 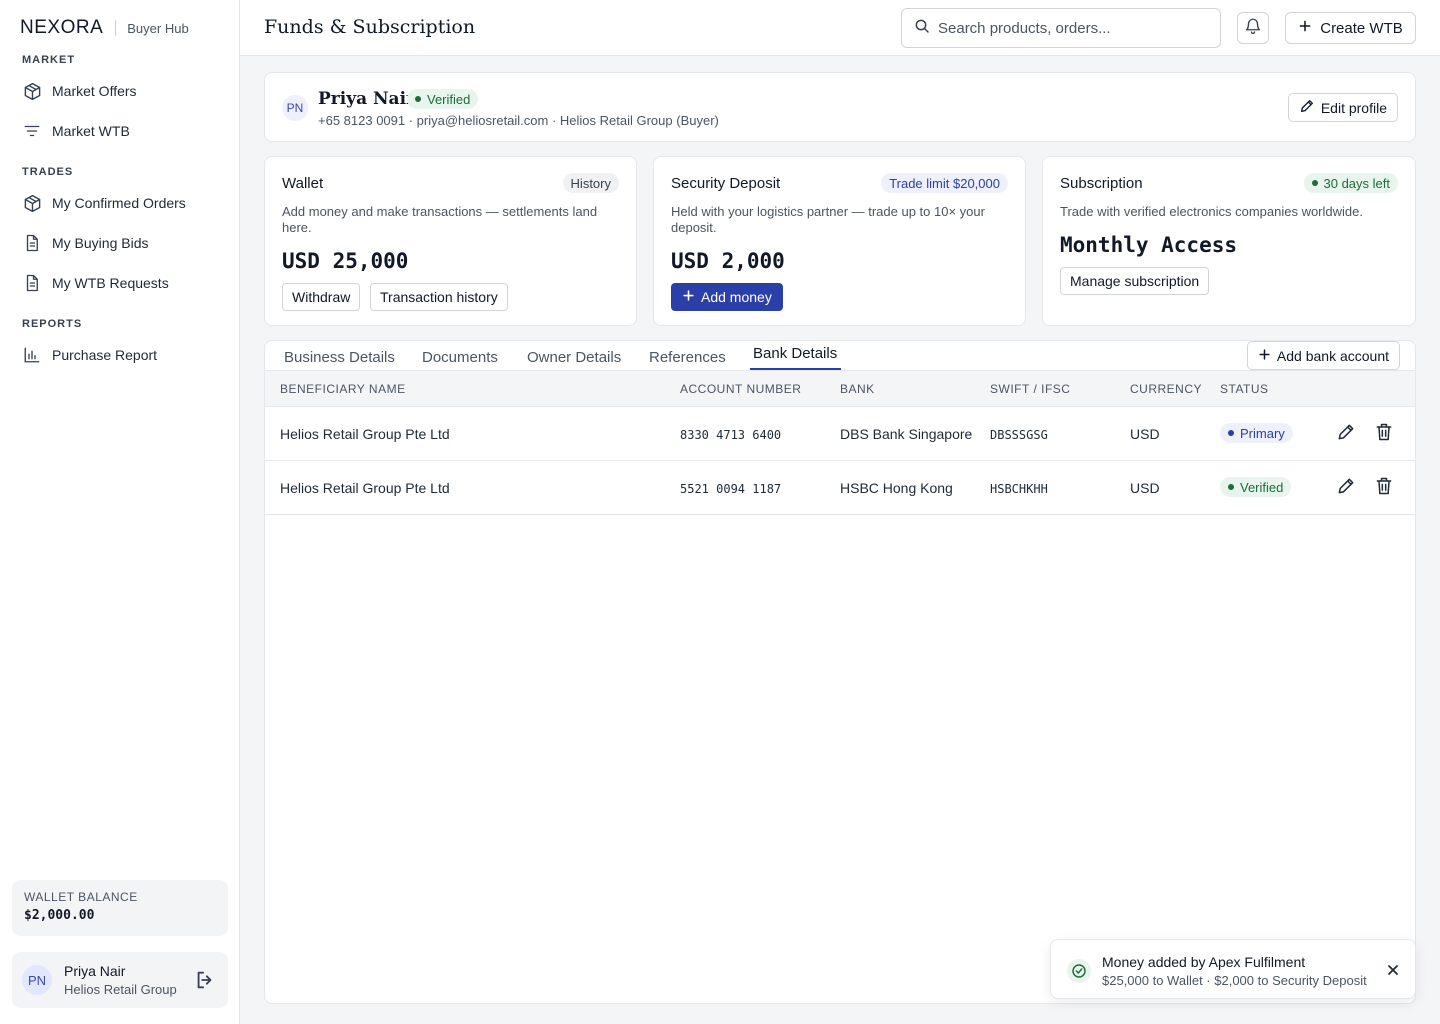 What do you see at coordinates (1342, 107) in the screenshot?
I see `edit-profile-button: Edit profile` at bounding box center [1342, 107].